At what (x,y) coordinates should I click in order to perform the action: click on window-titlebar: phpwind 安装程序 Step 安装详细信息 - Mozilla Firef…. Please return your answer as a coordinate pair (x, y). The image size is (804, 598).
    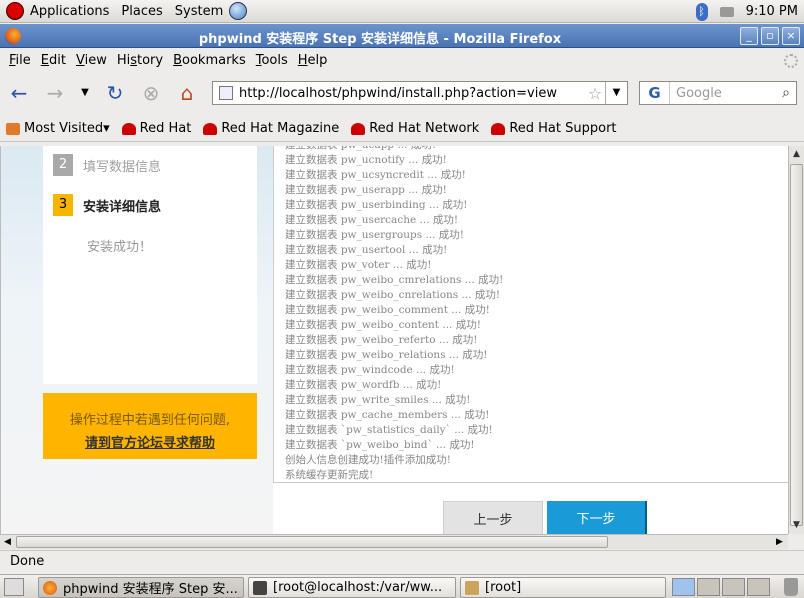
    Looking at the image, I should click on (402, 36).